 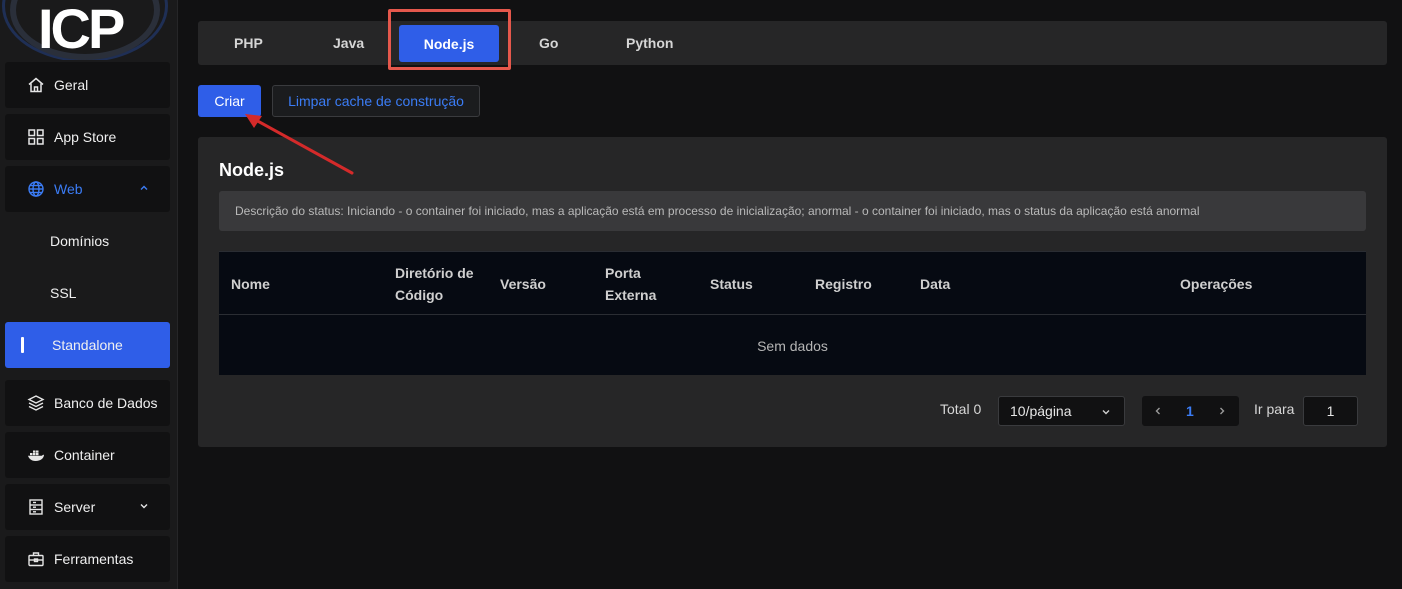 What do you see at coordinates (36, 455) in the screenshot?
I see `docker-icon` at bounding box center [36, 455].